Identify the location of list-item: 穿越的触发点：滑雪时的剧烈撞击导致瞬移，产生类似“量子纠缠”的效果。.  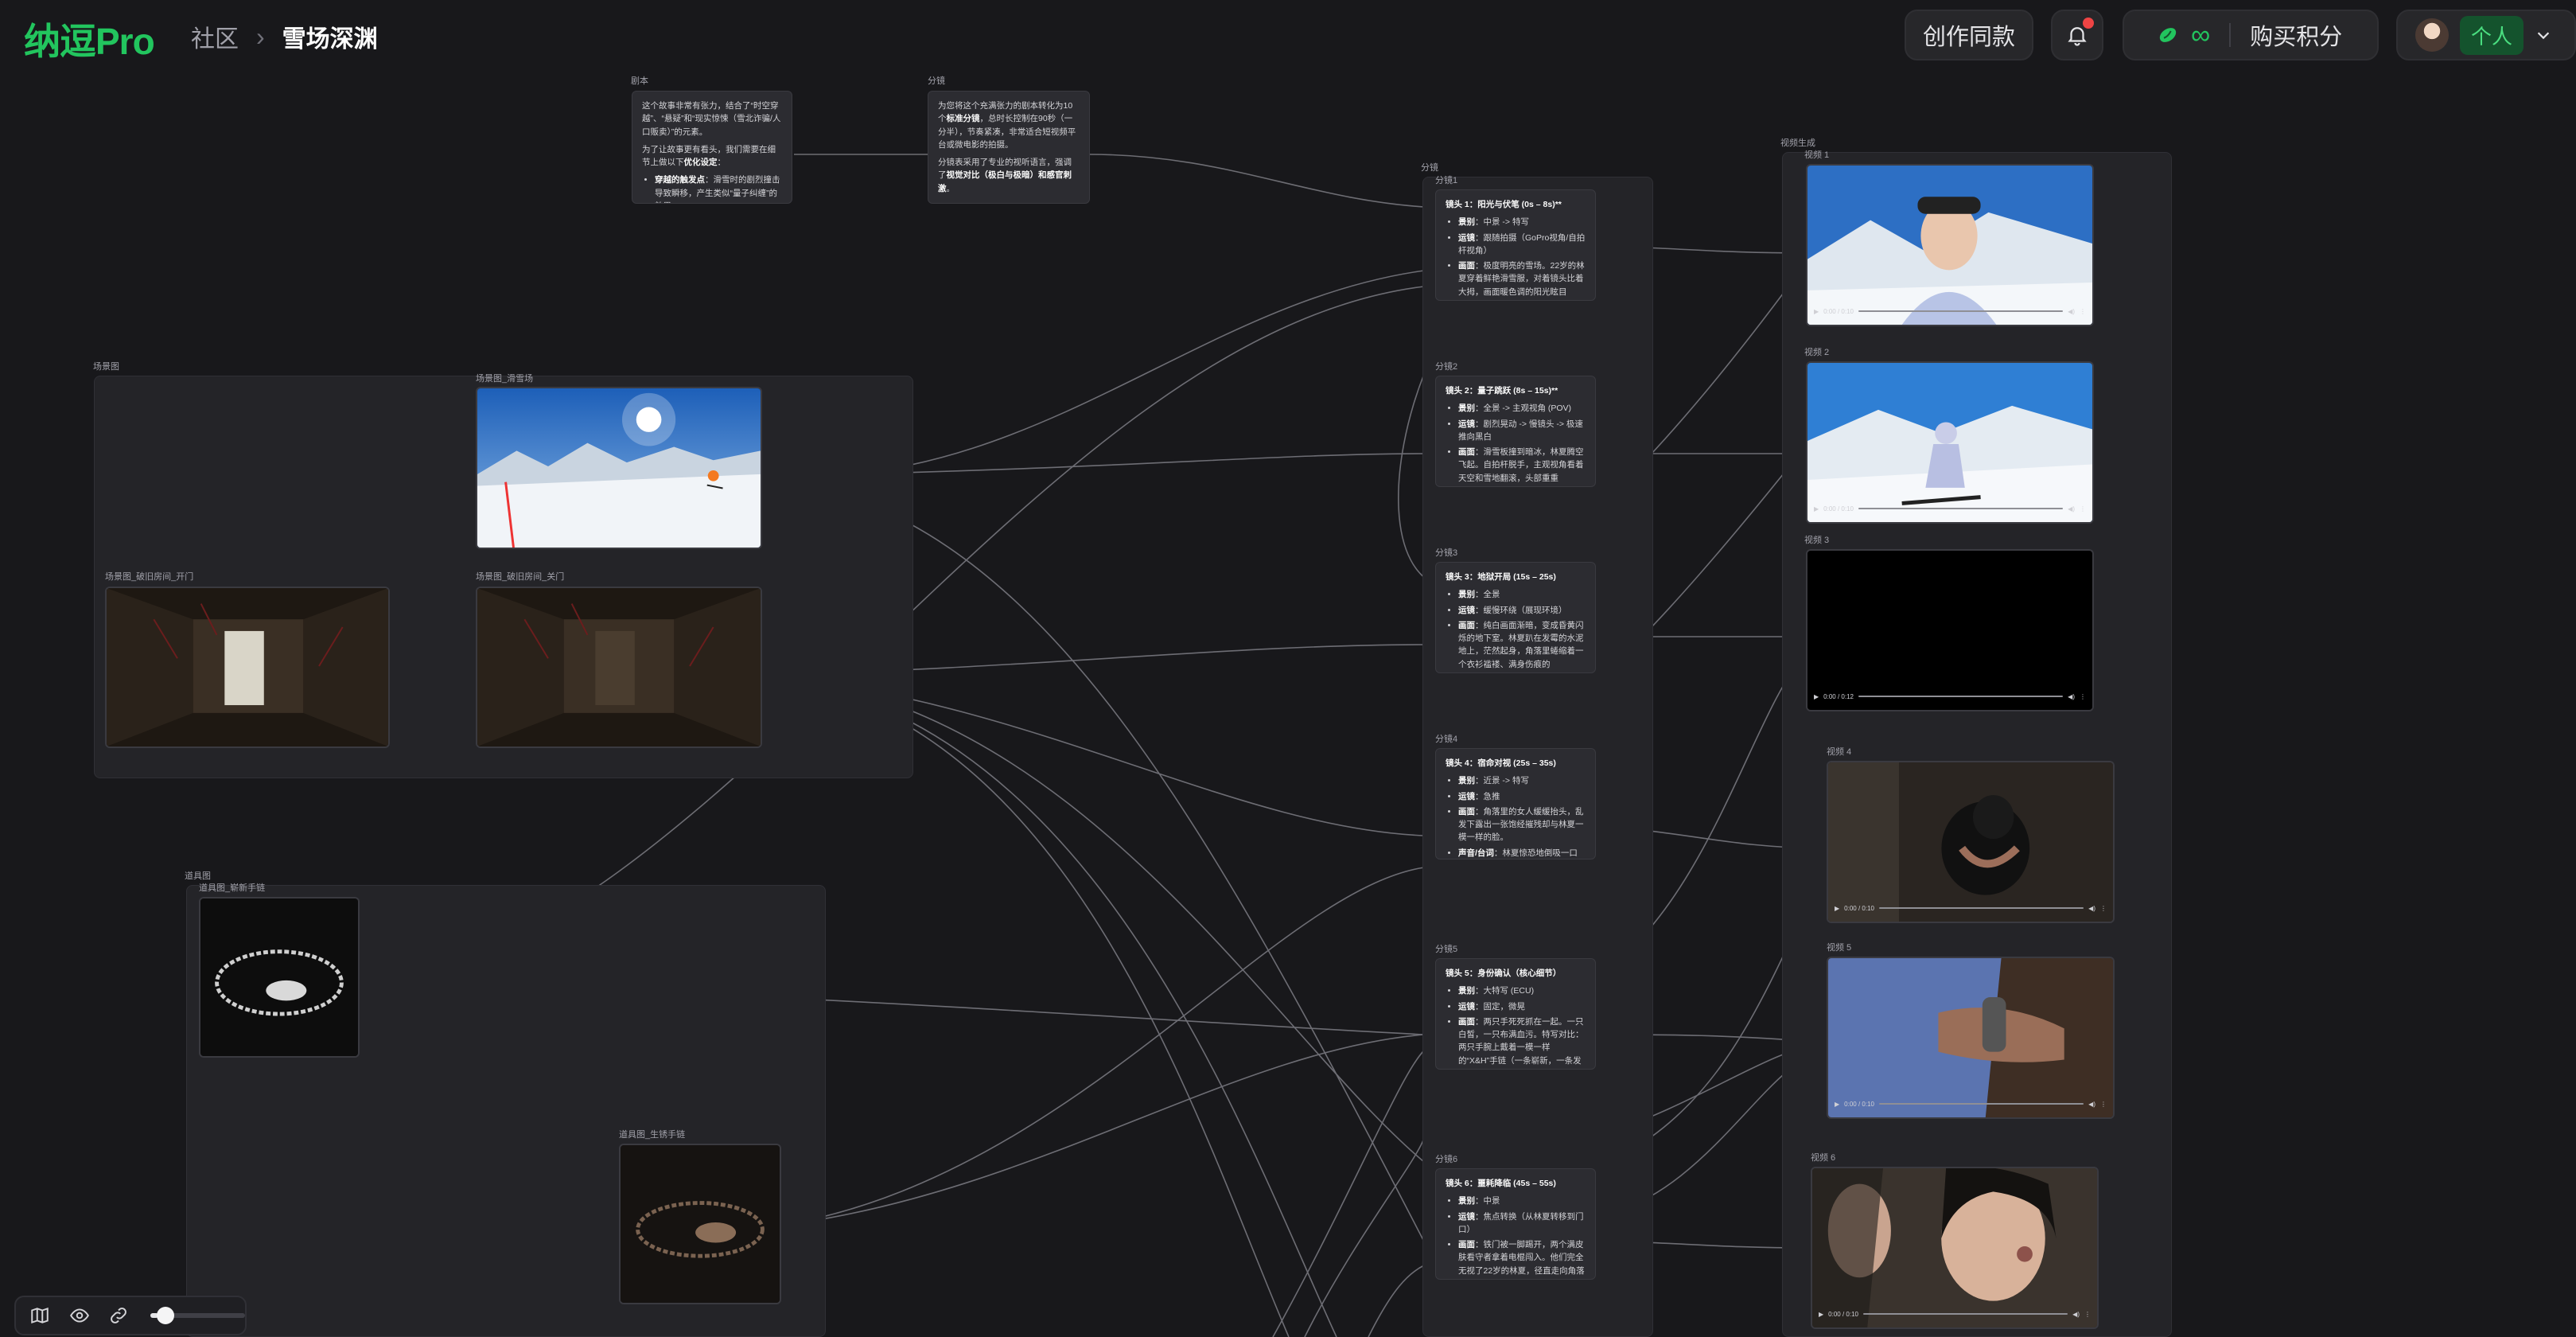
(719, 188).